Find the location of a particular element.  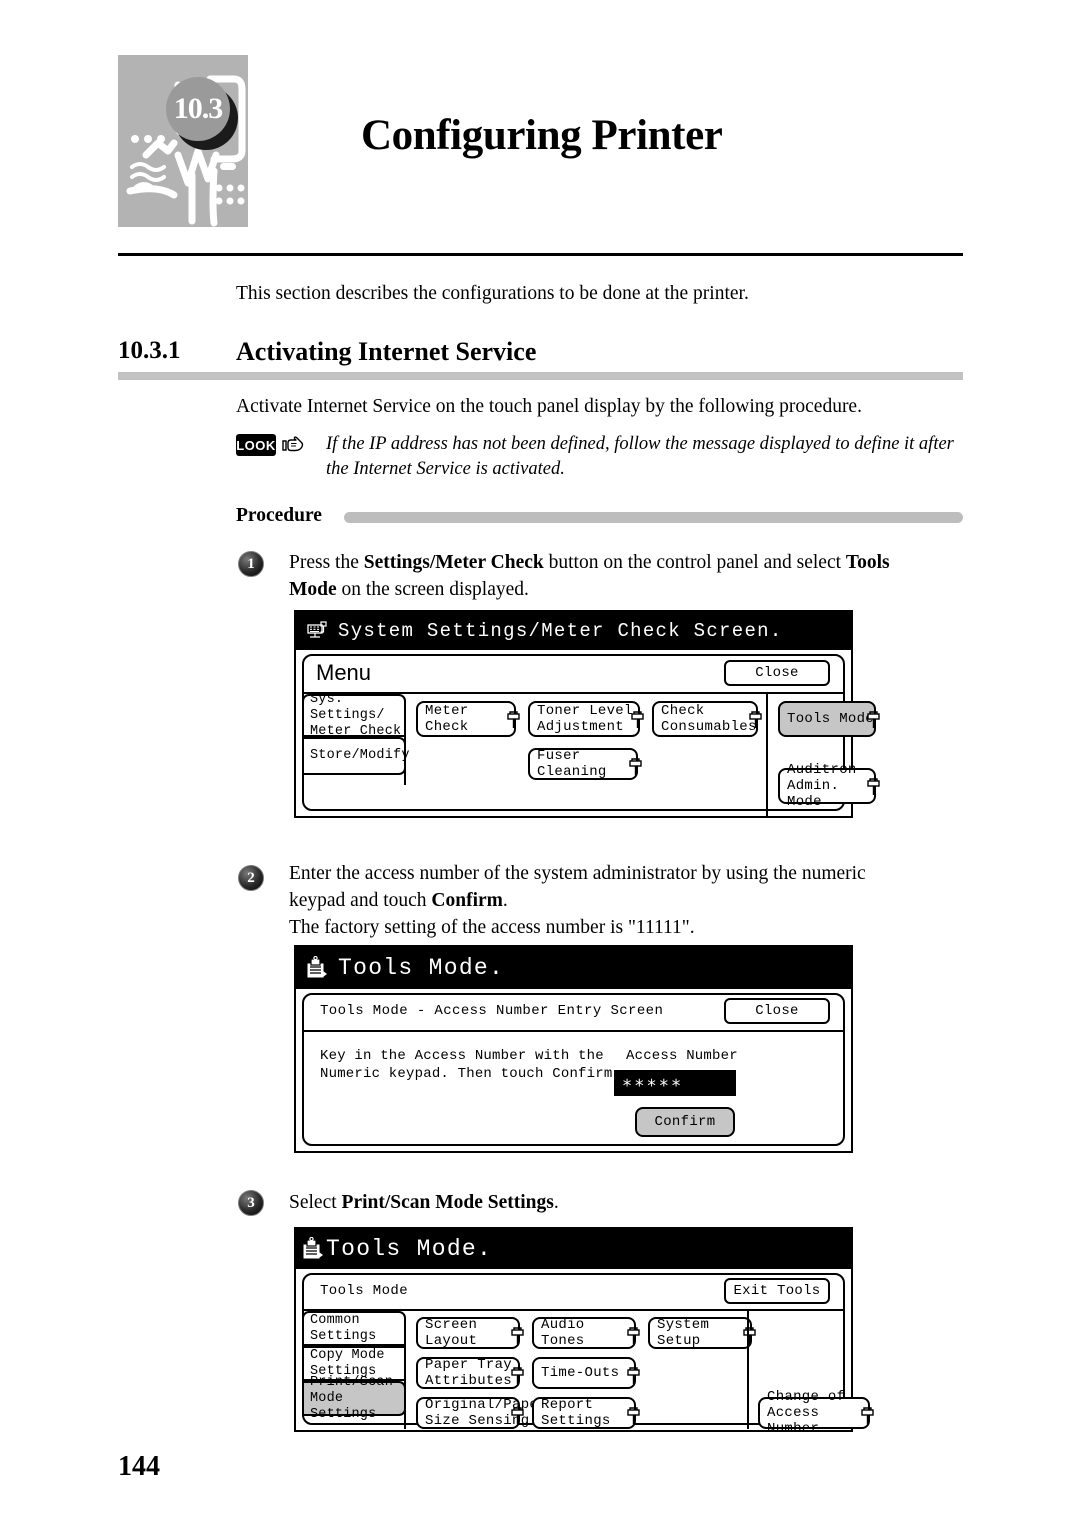

panel1-button-tools-mode-label: Tools Mode is located at coordinates (831, 719).